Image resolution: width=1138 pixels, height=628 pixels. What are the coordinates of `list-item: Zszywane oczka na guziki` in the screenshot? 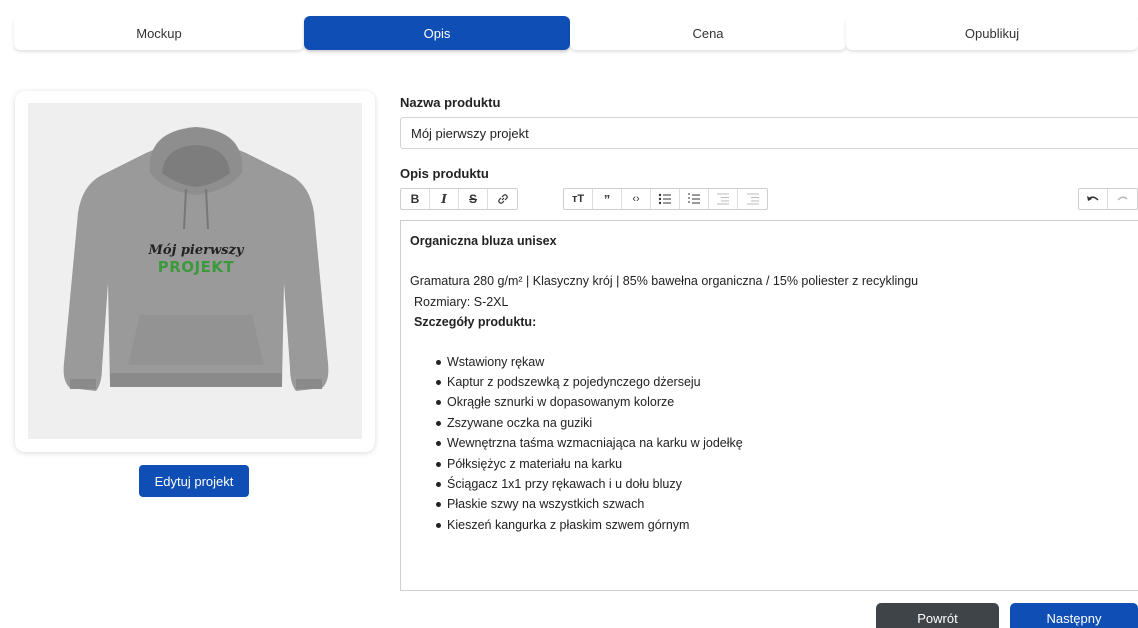 It's located at (787, 423).